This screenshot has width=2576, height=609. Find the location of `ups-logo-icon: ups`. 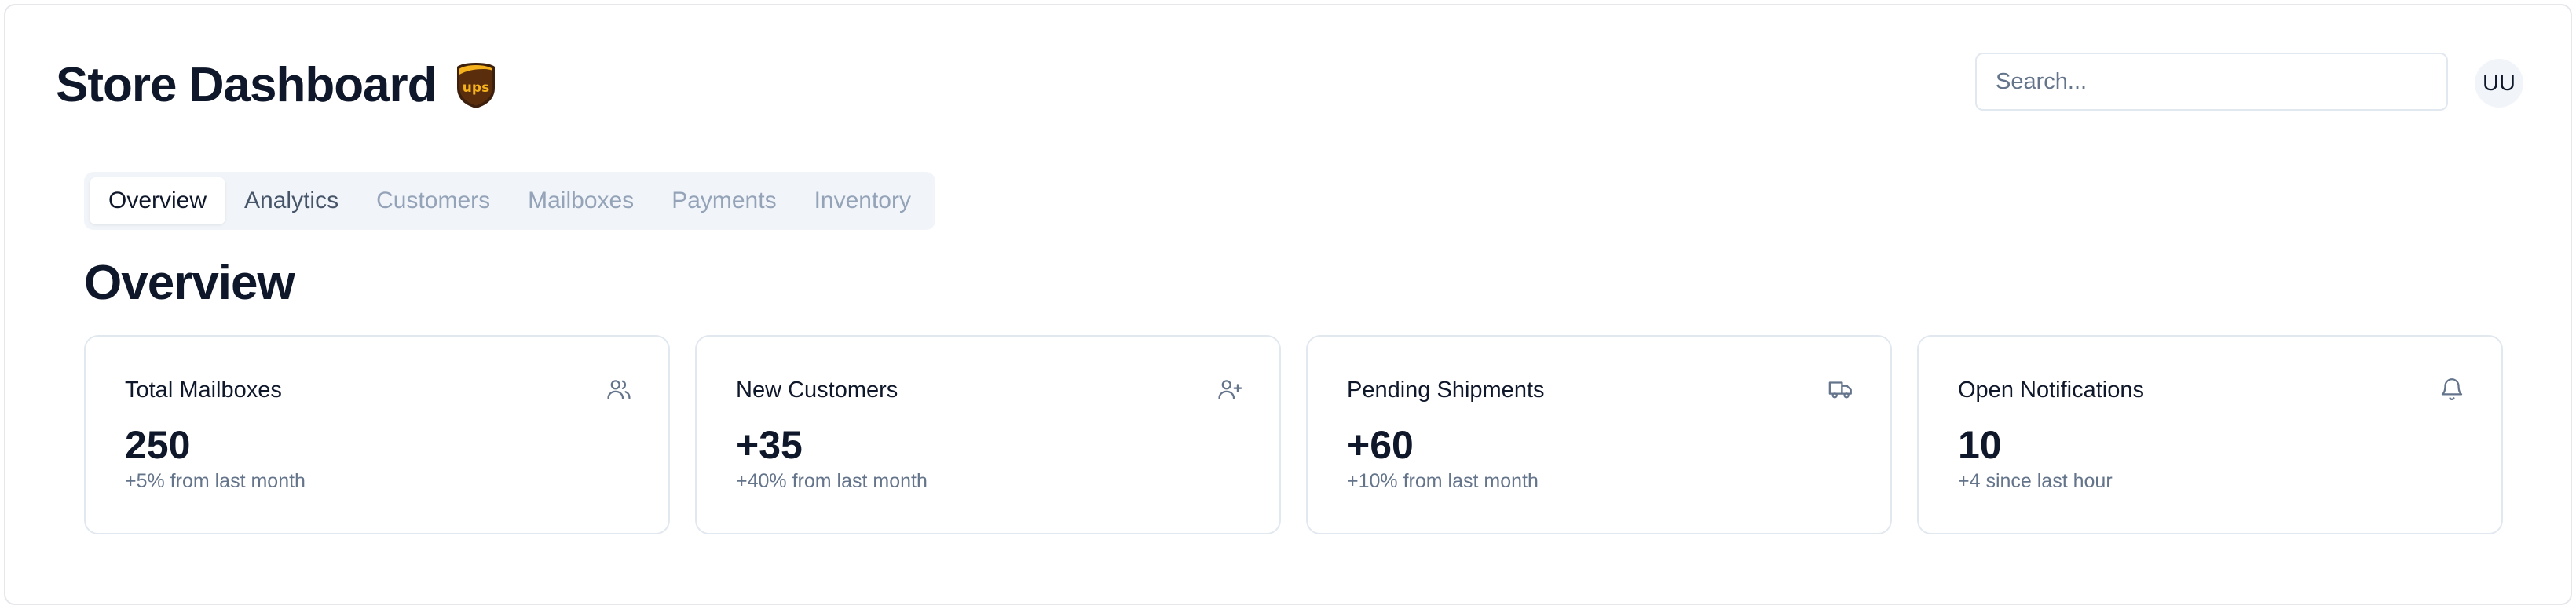

ups-logo-icon: ups is located at coordinates (475, 85).